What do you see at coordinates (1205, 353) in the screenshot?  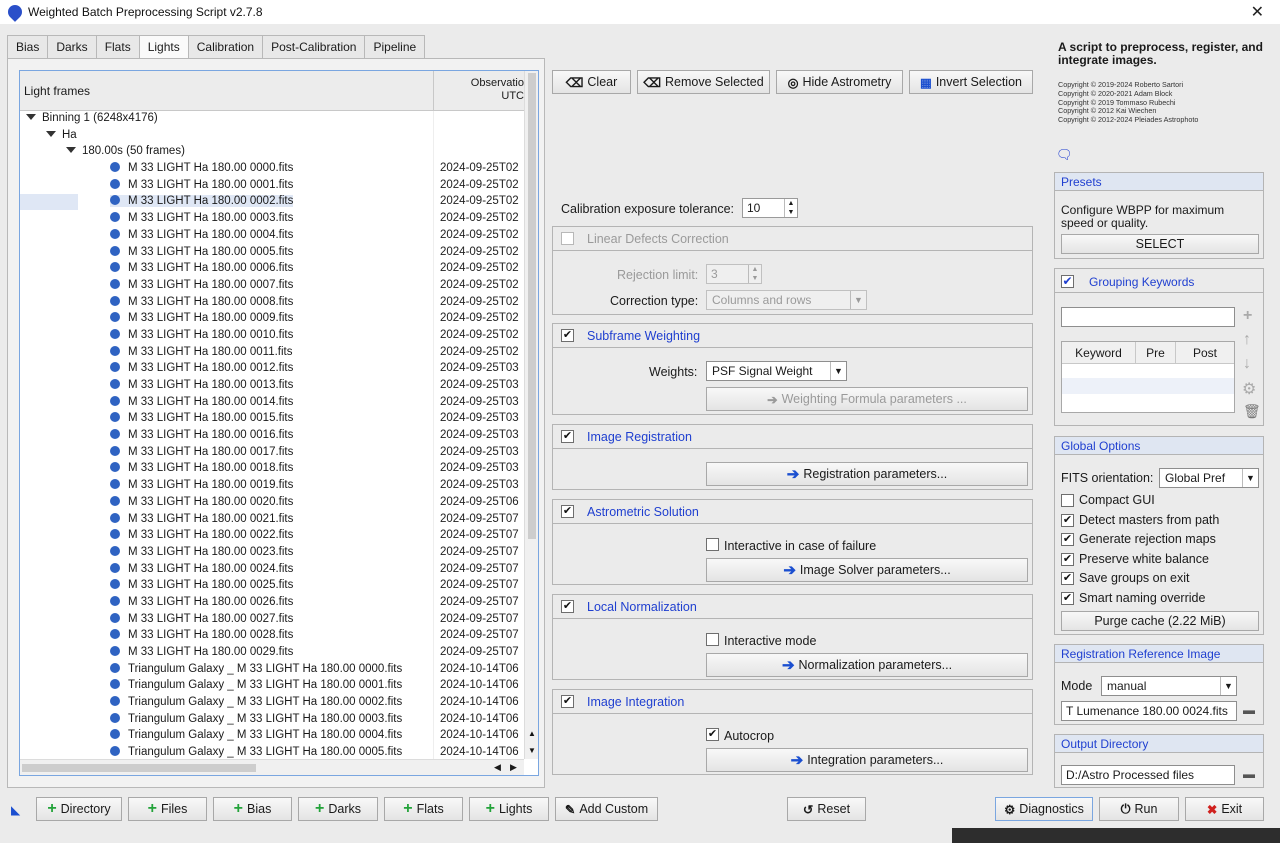 I see `column-header-post: Post` at bounding box center [1205, 353].